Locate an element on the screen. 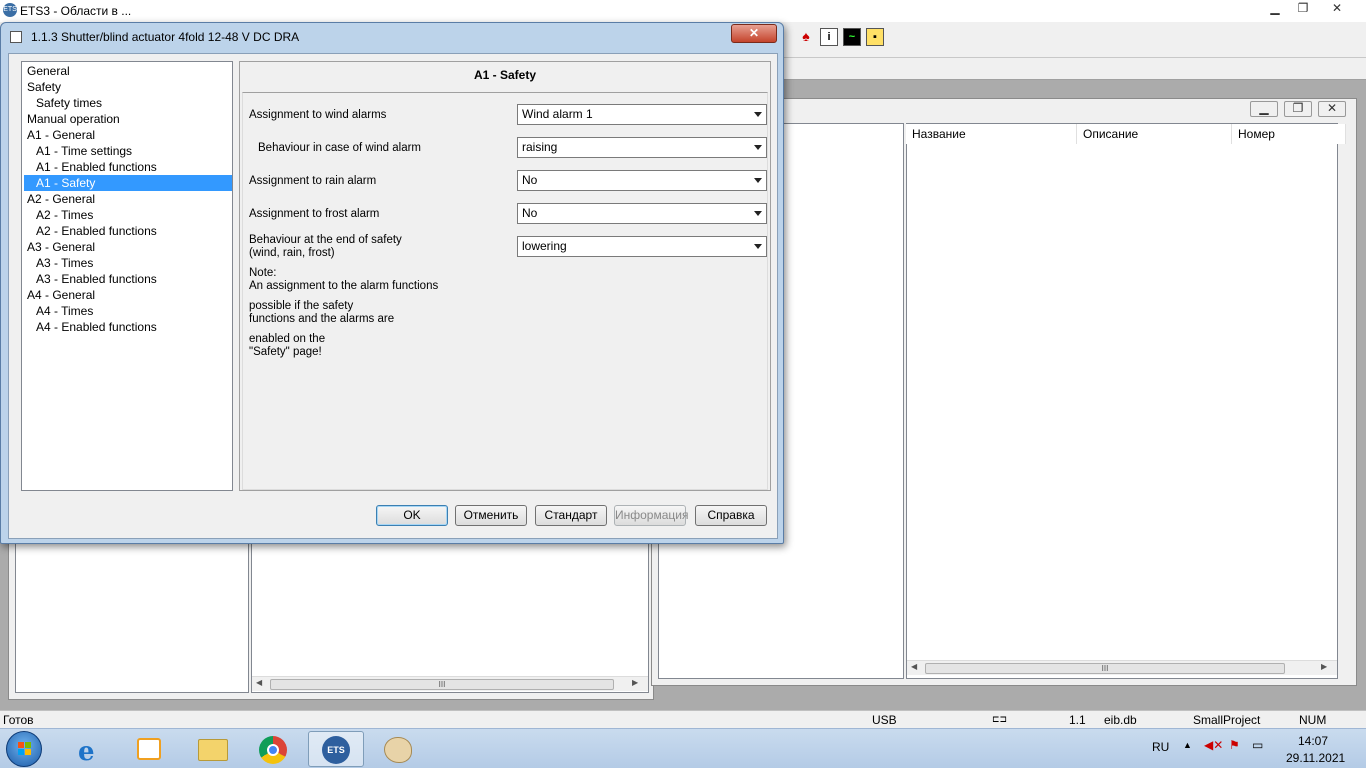  note-line: Note: is located at coordinates (263, 273).